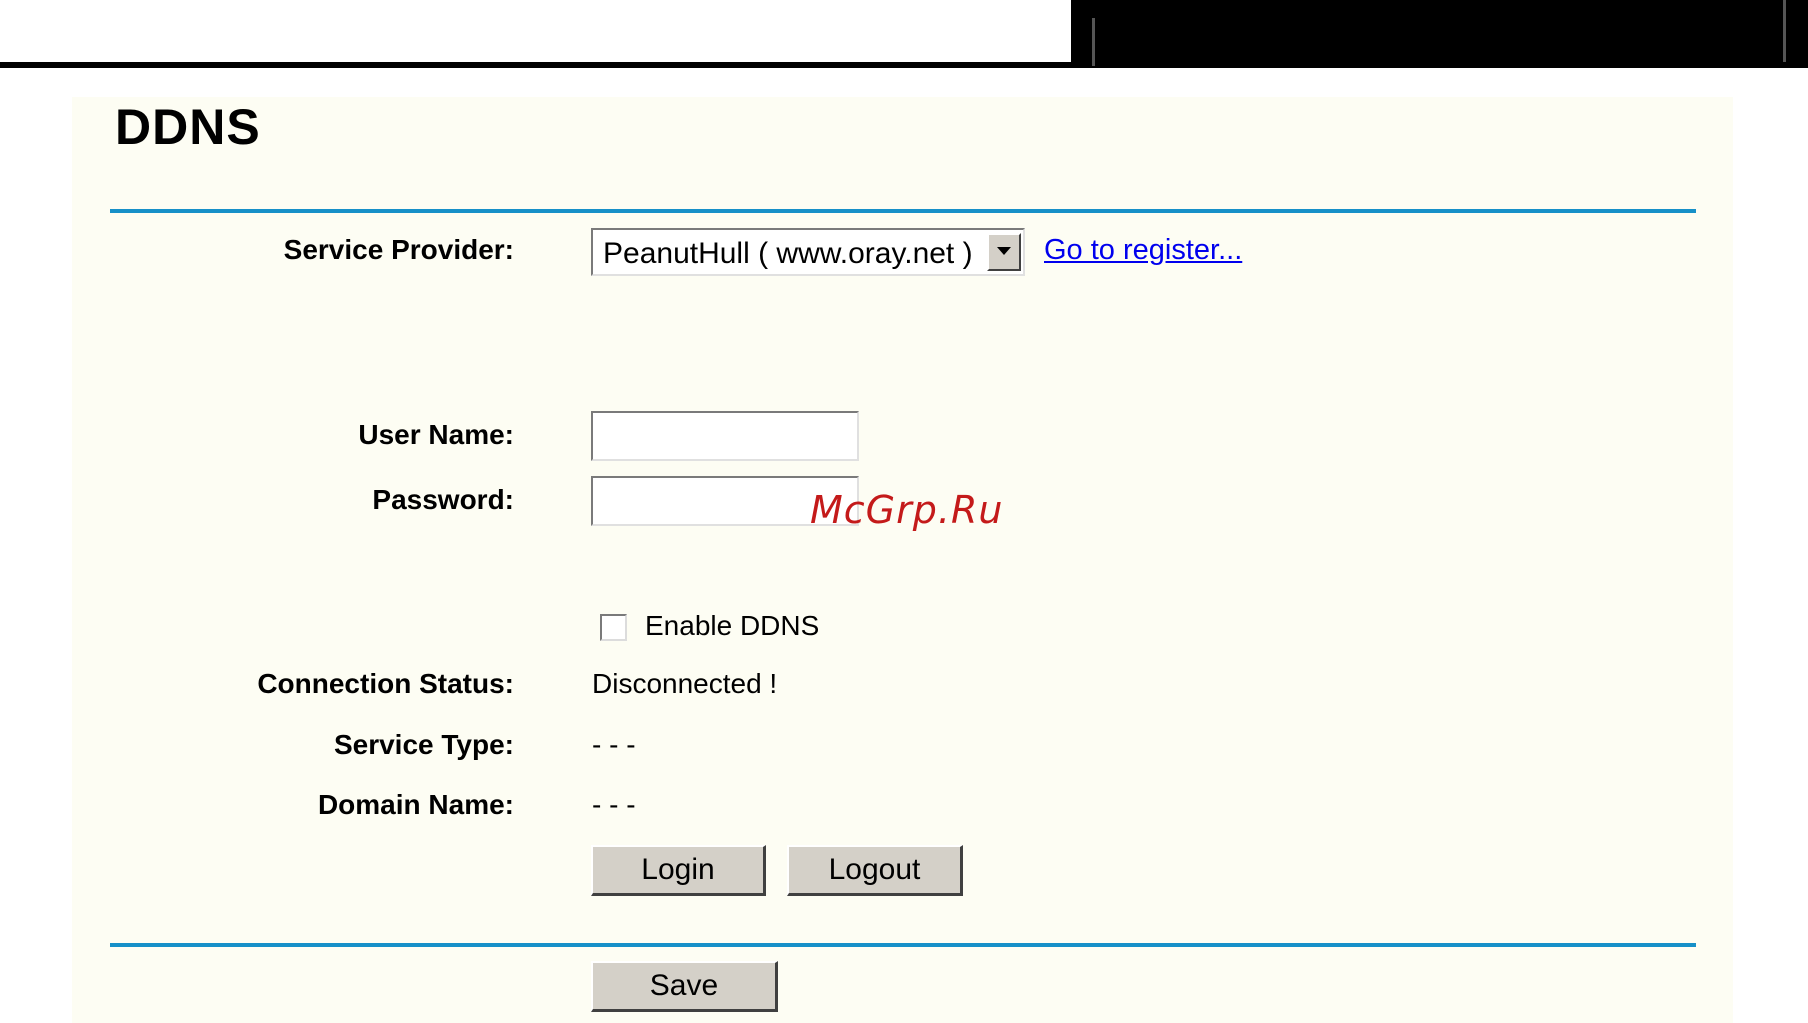 This screenshot has width=1808, height=1023. I want to click on service-provider-selected: PeanutHull ( www.oray.net ), so click(788, 253).